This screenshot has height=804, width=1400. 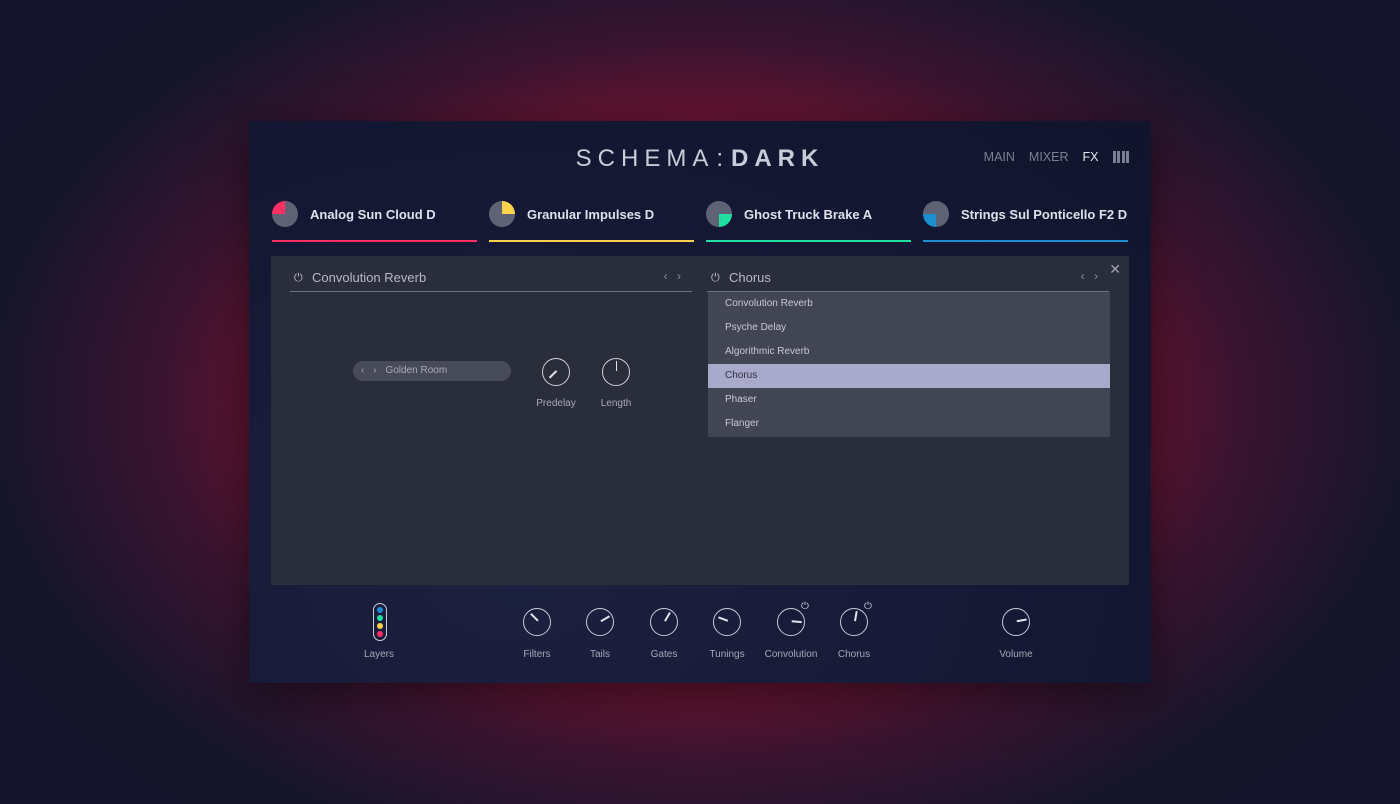 I want to click on dropdown-option: Phaser, so click(x=909, y=400).